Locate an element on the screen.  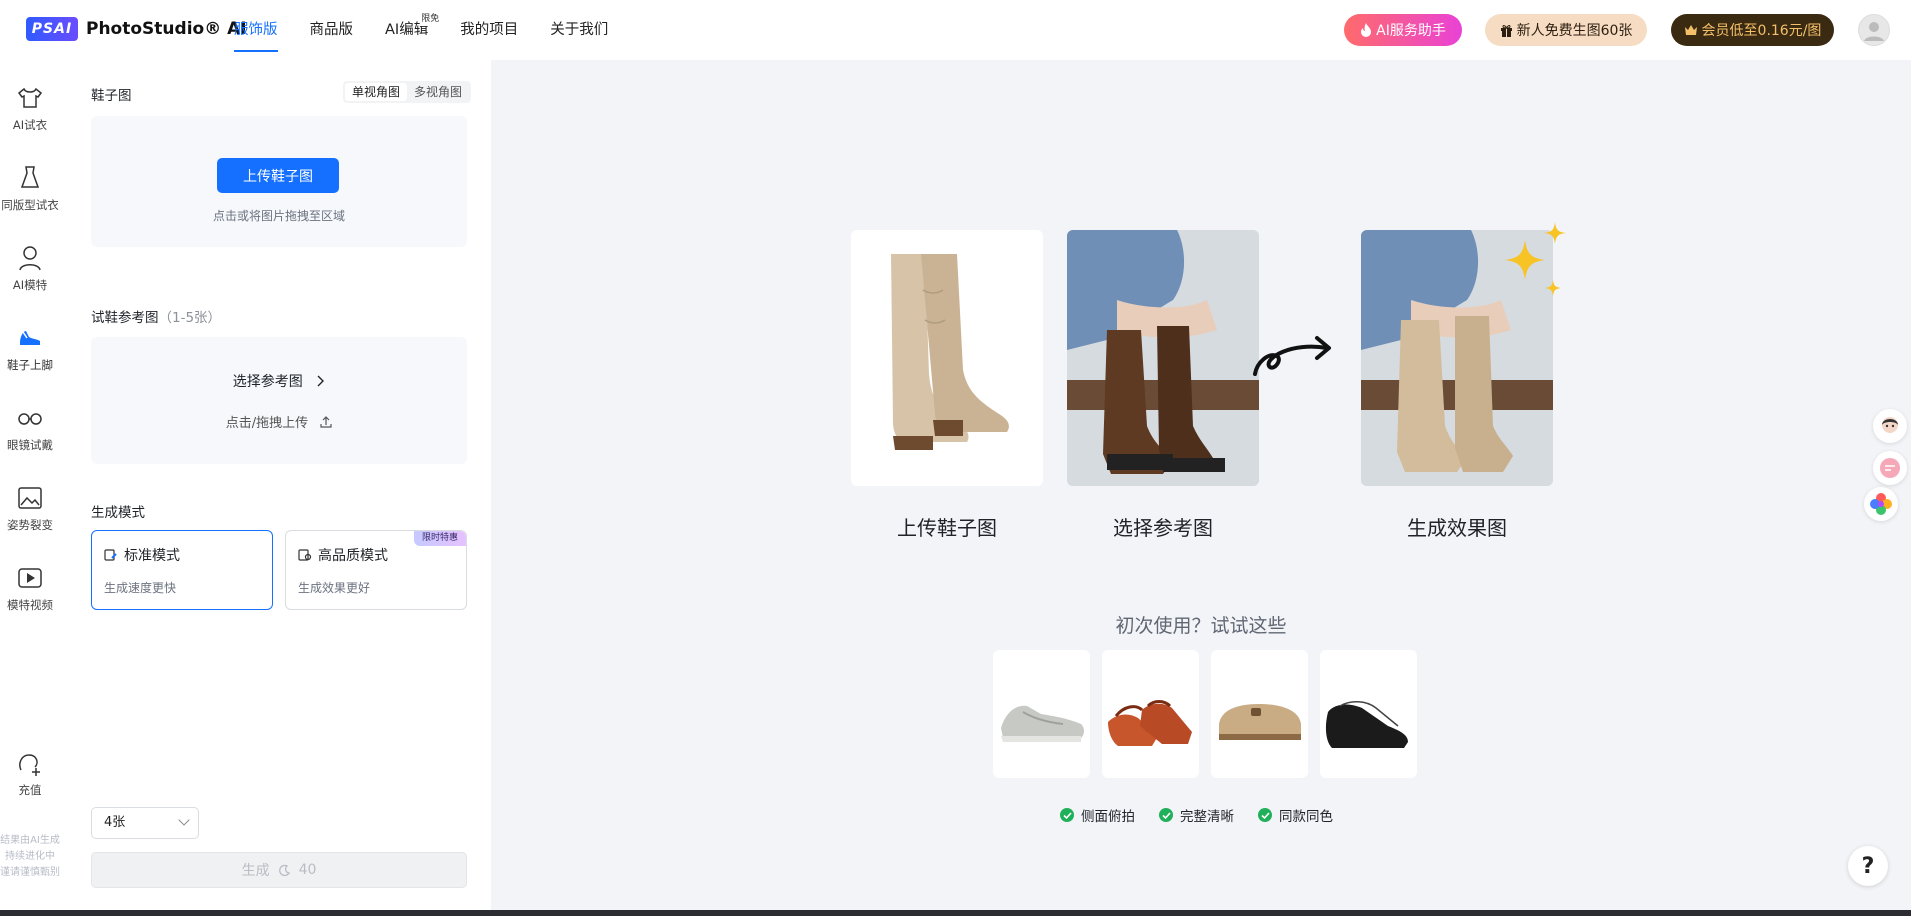
chevron-right-icon is located at coordinates (321, 381).